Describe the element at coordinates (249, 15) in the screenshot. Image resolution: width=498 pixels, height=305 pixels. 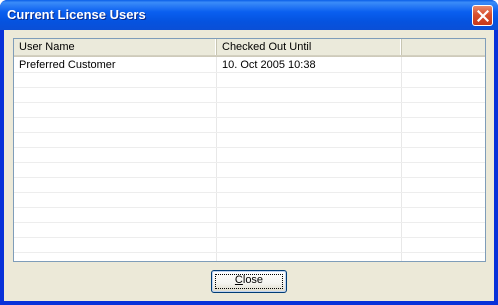
I see `title-bar: Current License Users` at that location.